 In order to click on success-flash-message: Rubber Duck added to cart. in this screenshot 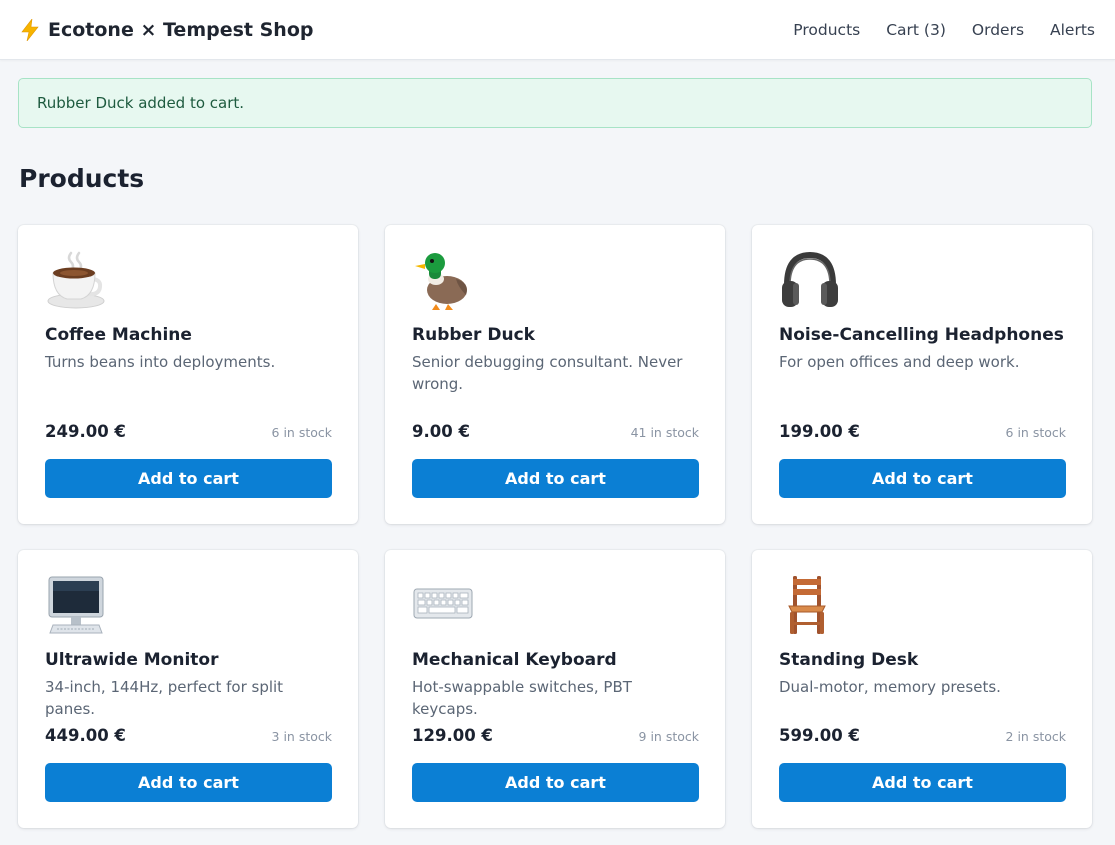, I will do `click(555, 103)`.